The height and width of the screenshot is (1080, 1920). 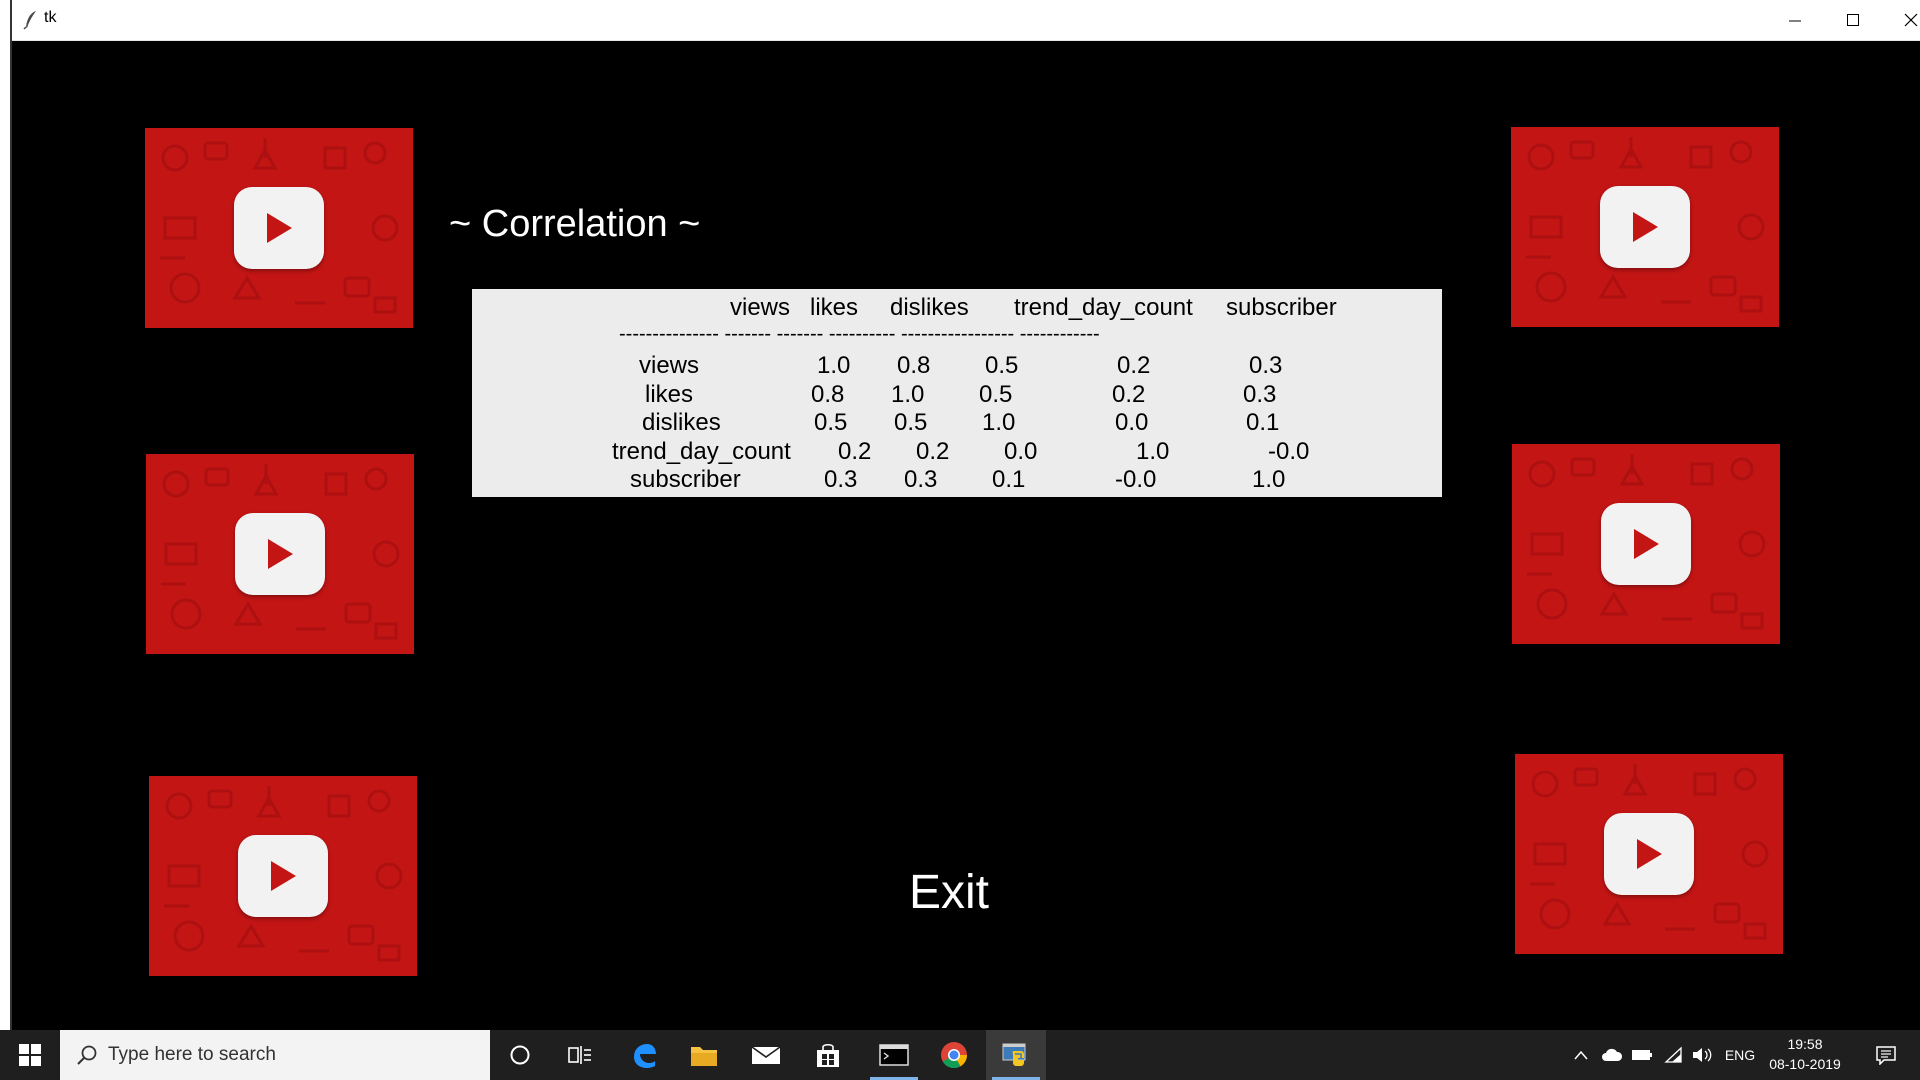 I want to click on chrome-icon, so click(x=954, y=1055).